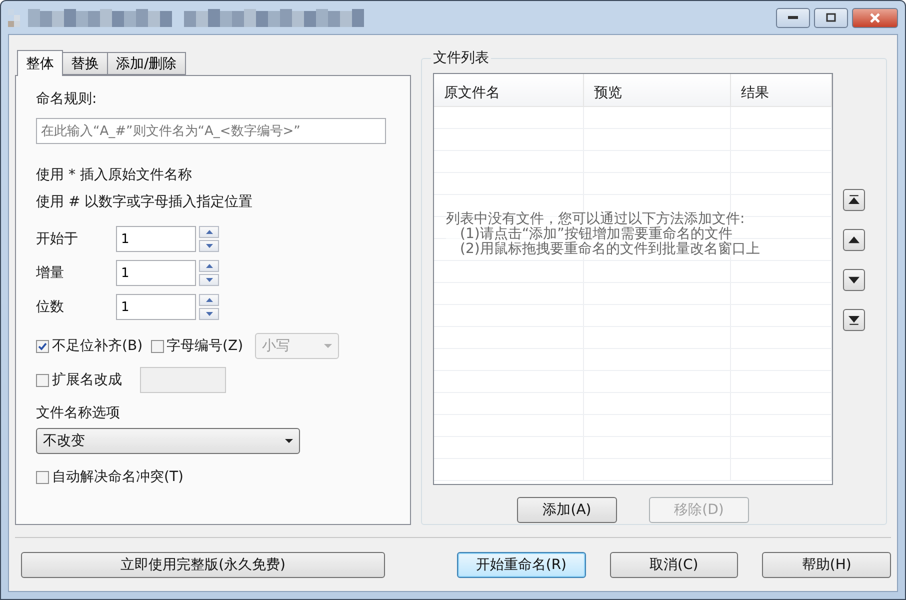  I want to click on tab: 替换, so click(85, 63).